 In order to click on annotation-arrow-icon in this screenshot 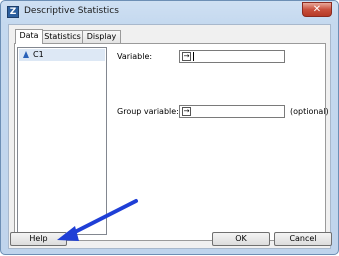, I will do `click(97, 220)`.